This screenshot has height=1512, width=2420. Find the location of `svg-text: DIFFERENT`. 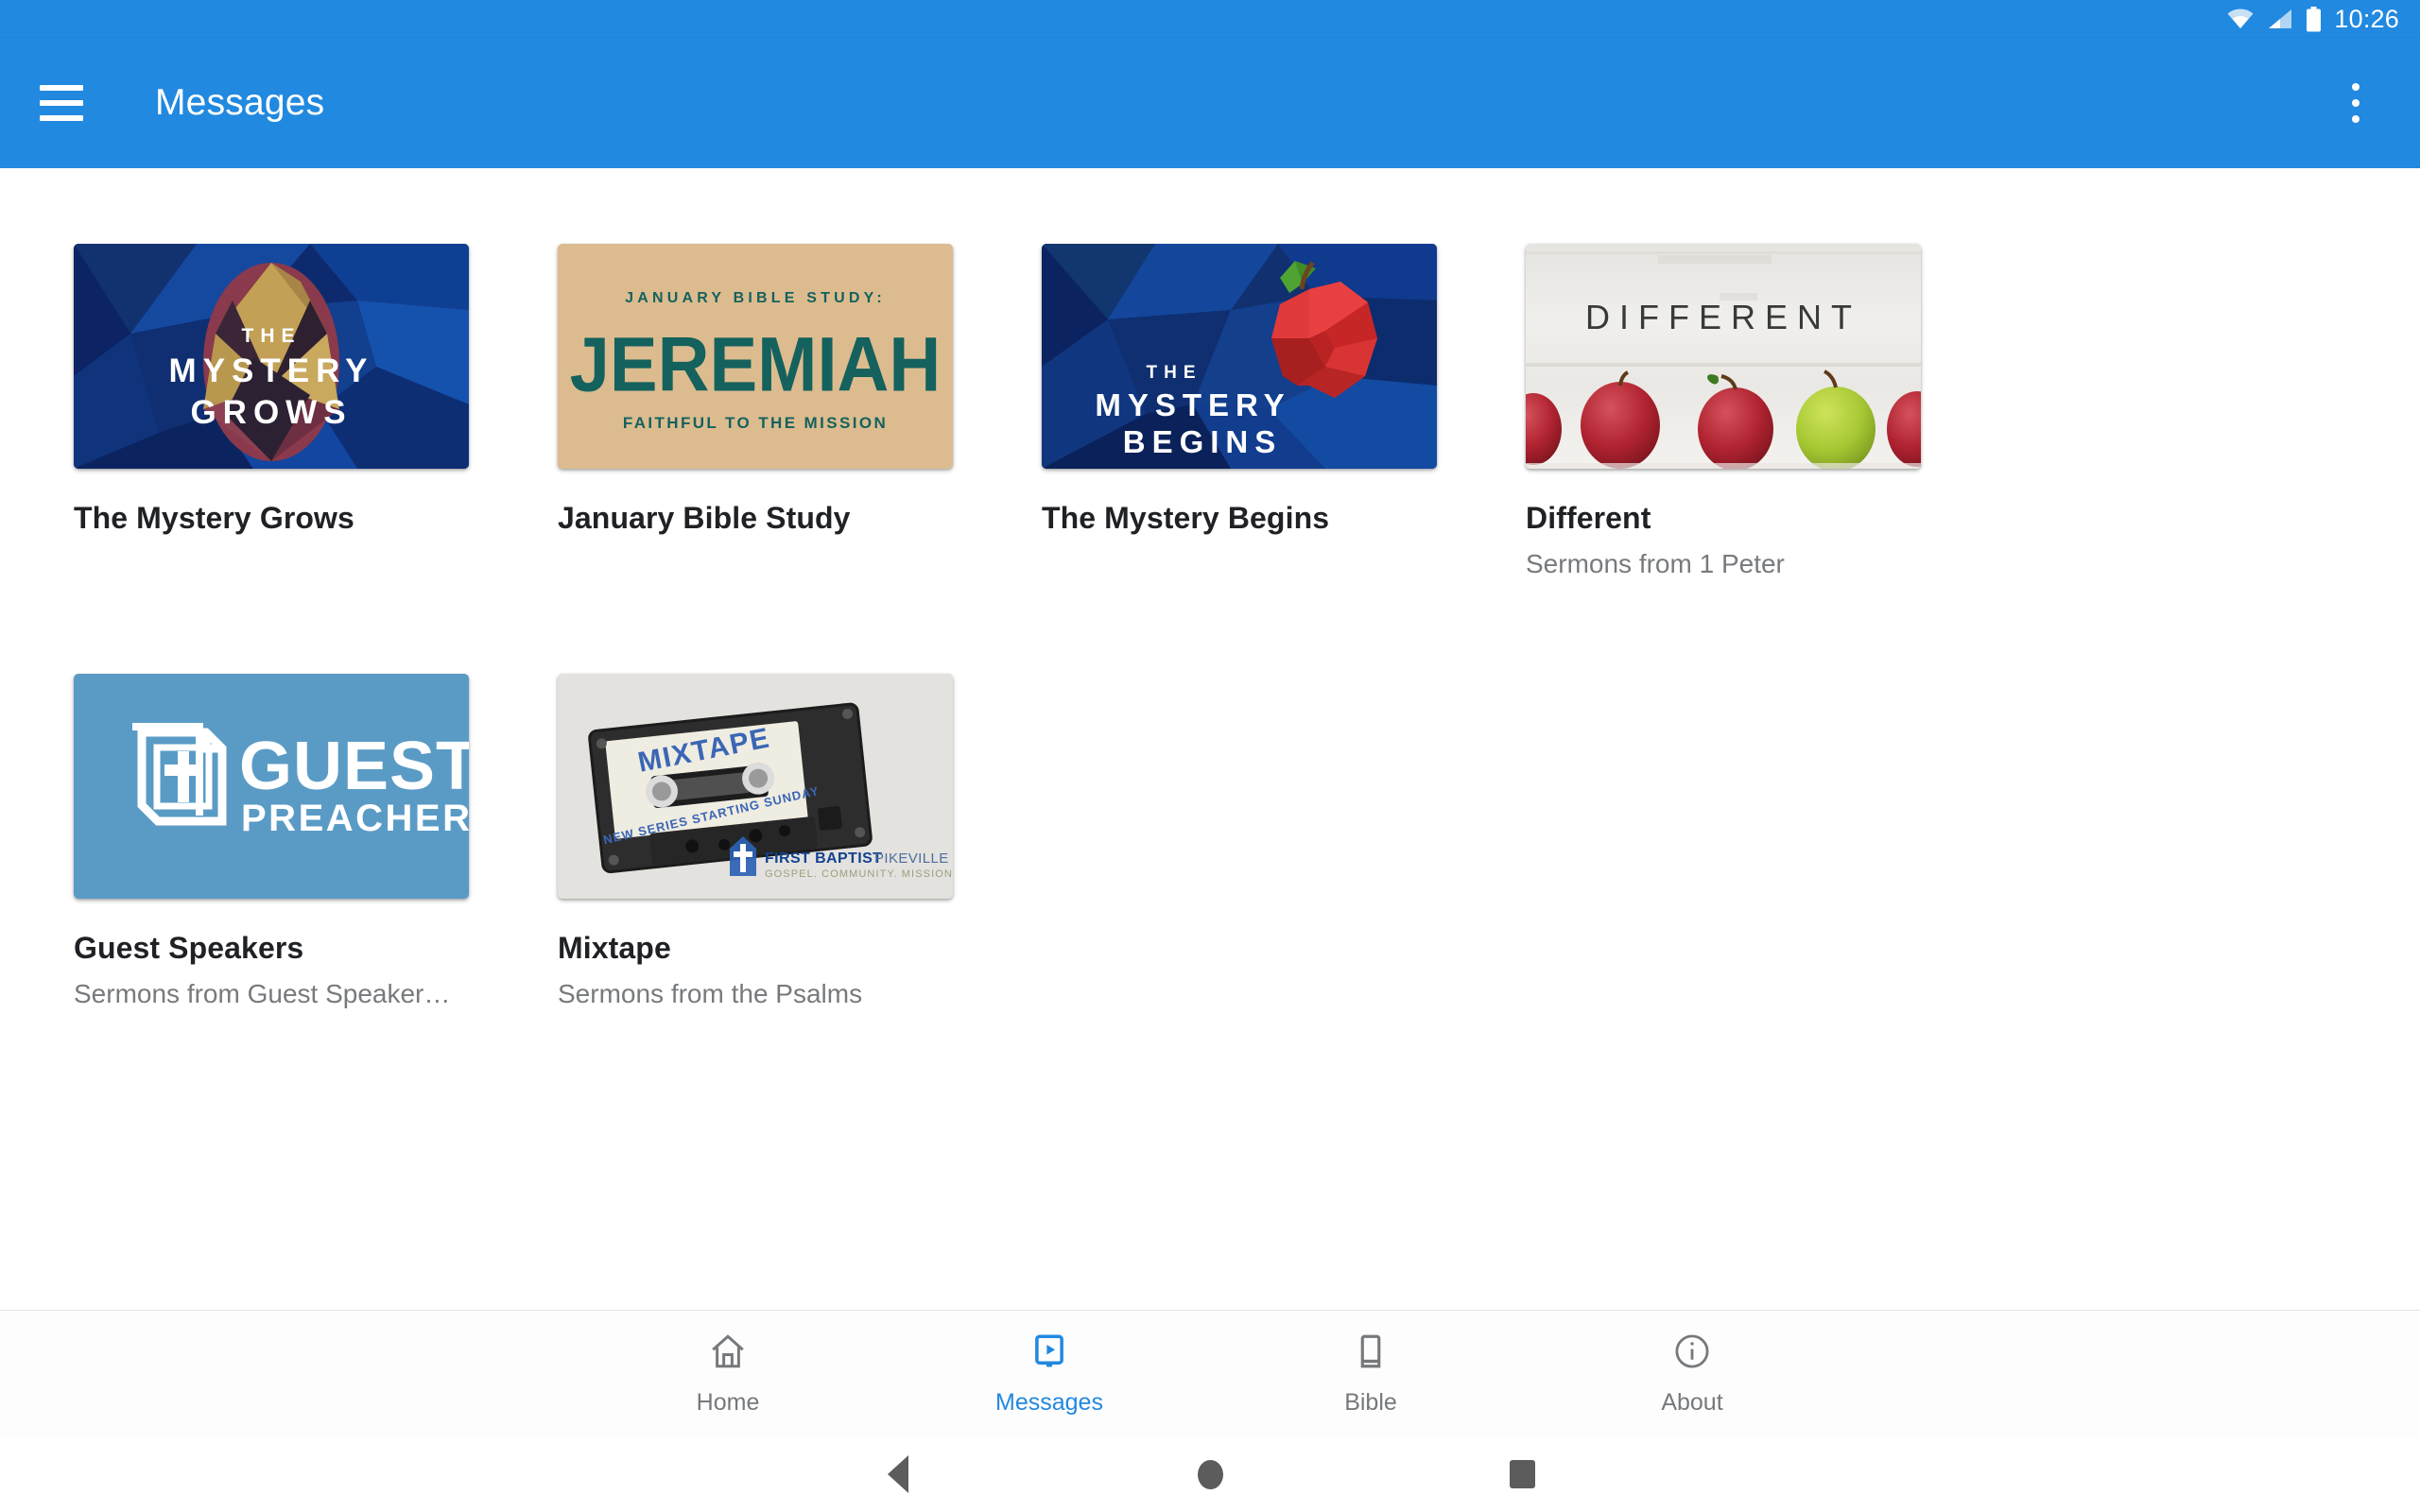

svg-text: DIFFERENT is located at coordinates (1723, 317).